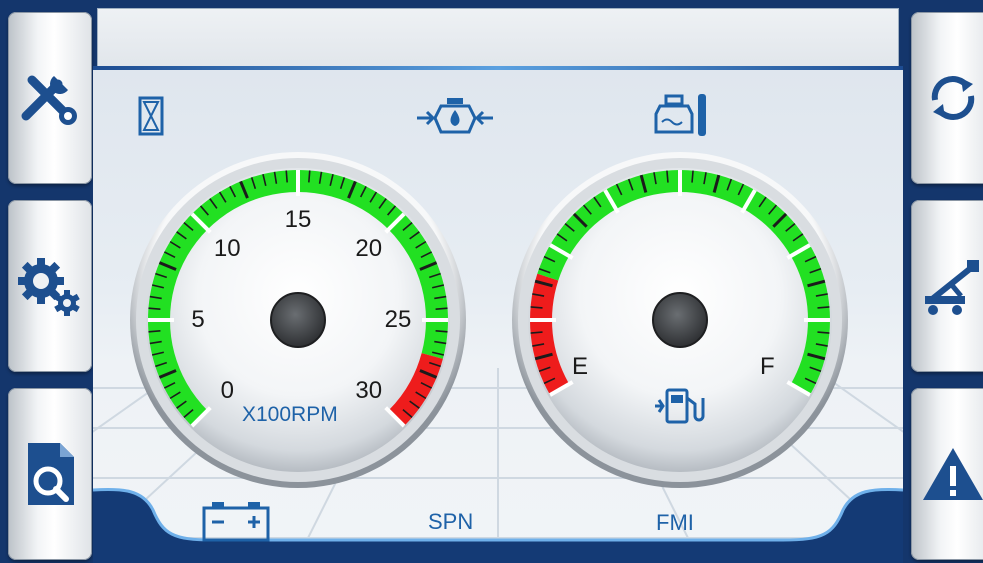 The height and width of the screenshot is (563, 983). What do you see at coordinates (290, 414) in the screenshot?
I see `rpm-unit-label: X100RPM` at bounding box center [290, 414].